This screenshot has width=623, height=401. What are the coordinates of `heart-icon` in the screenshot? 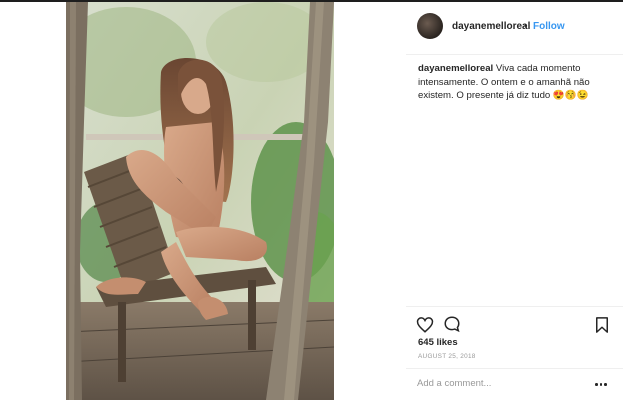 It's located at (425, 325).